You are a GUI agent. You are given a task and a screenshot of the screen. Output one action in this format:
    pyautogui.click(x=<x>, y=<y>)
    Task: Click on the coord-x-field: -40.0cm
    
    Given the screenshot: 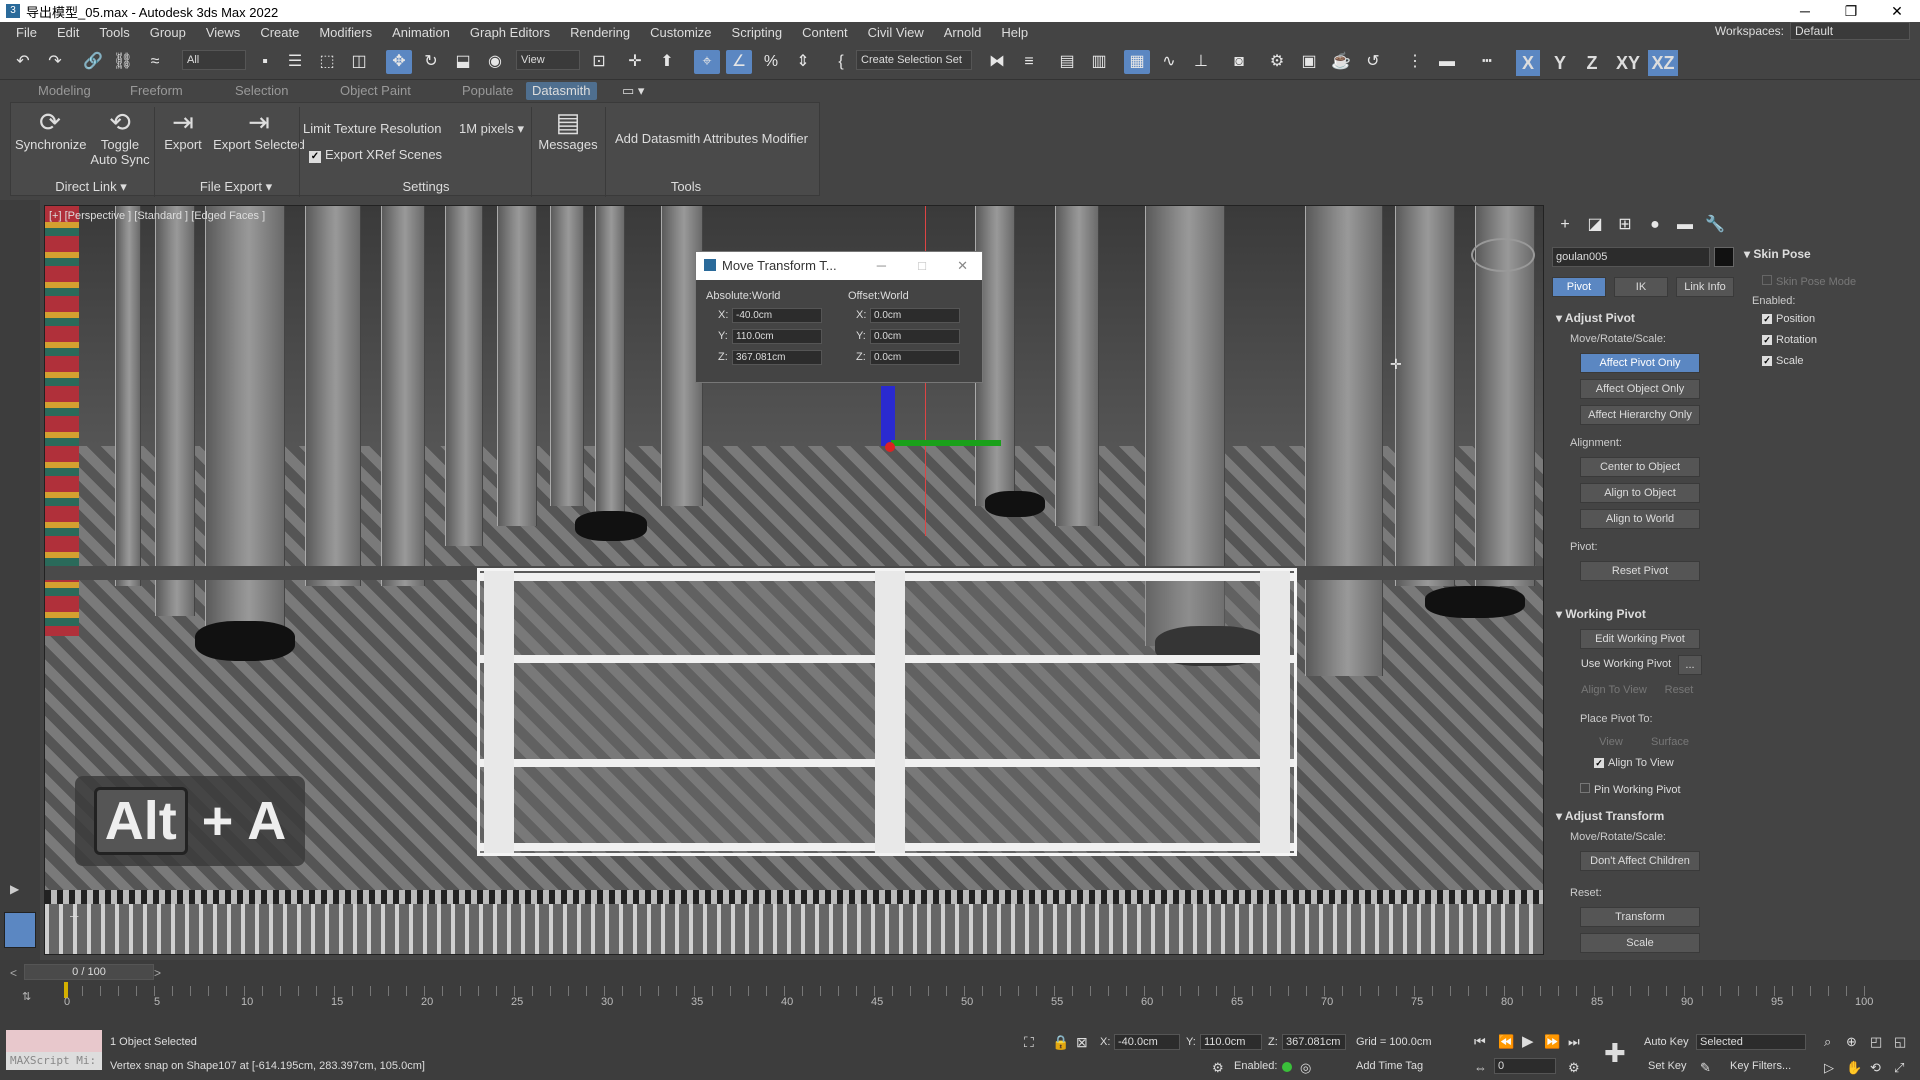 What is the action you would take?
    pyautogui.click(x=1147, y=1042)
    